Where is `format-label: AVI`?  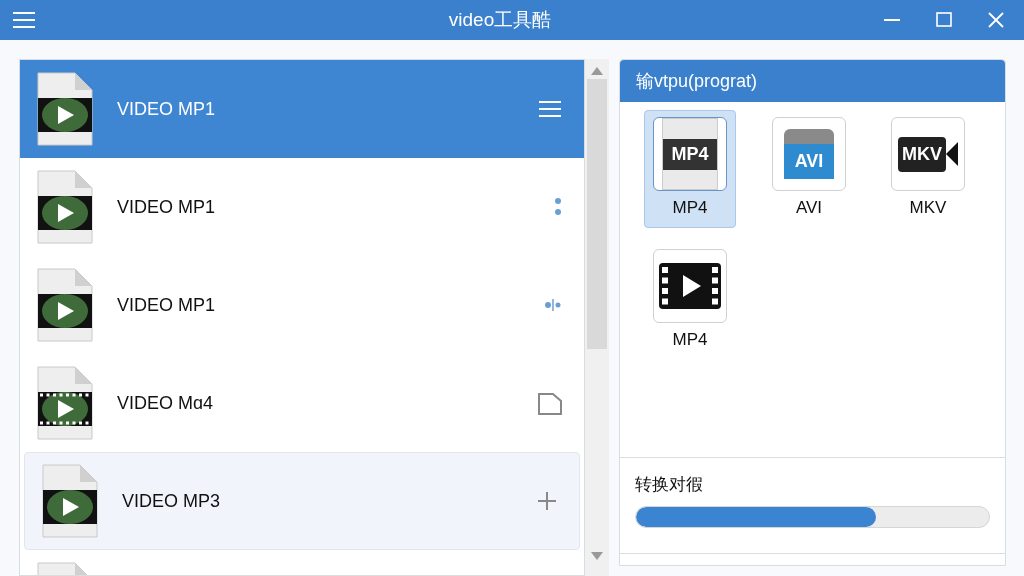
format-label: AVI is located at coordinates (809, 208).